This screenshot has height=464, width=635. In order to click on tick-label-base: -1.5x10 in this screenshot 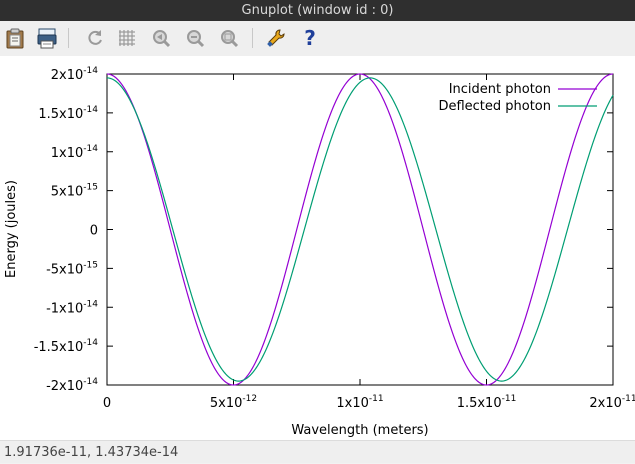, I will do `click(59, 347)`.